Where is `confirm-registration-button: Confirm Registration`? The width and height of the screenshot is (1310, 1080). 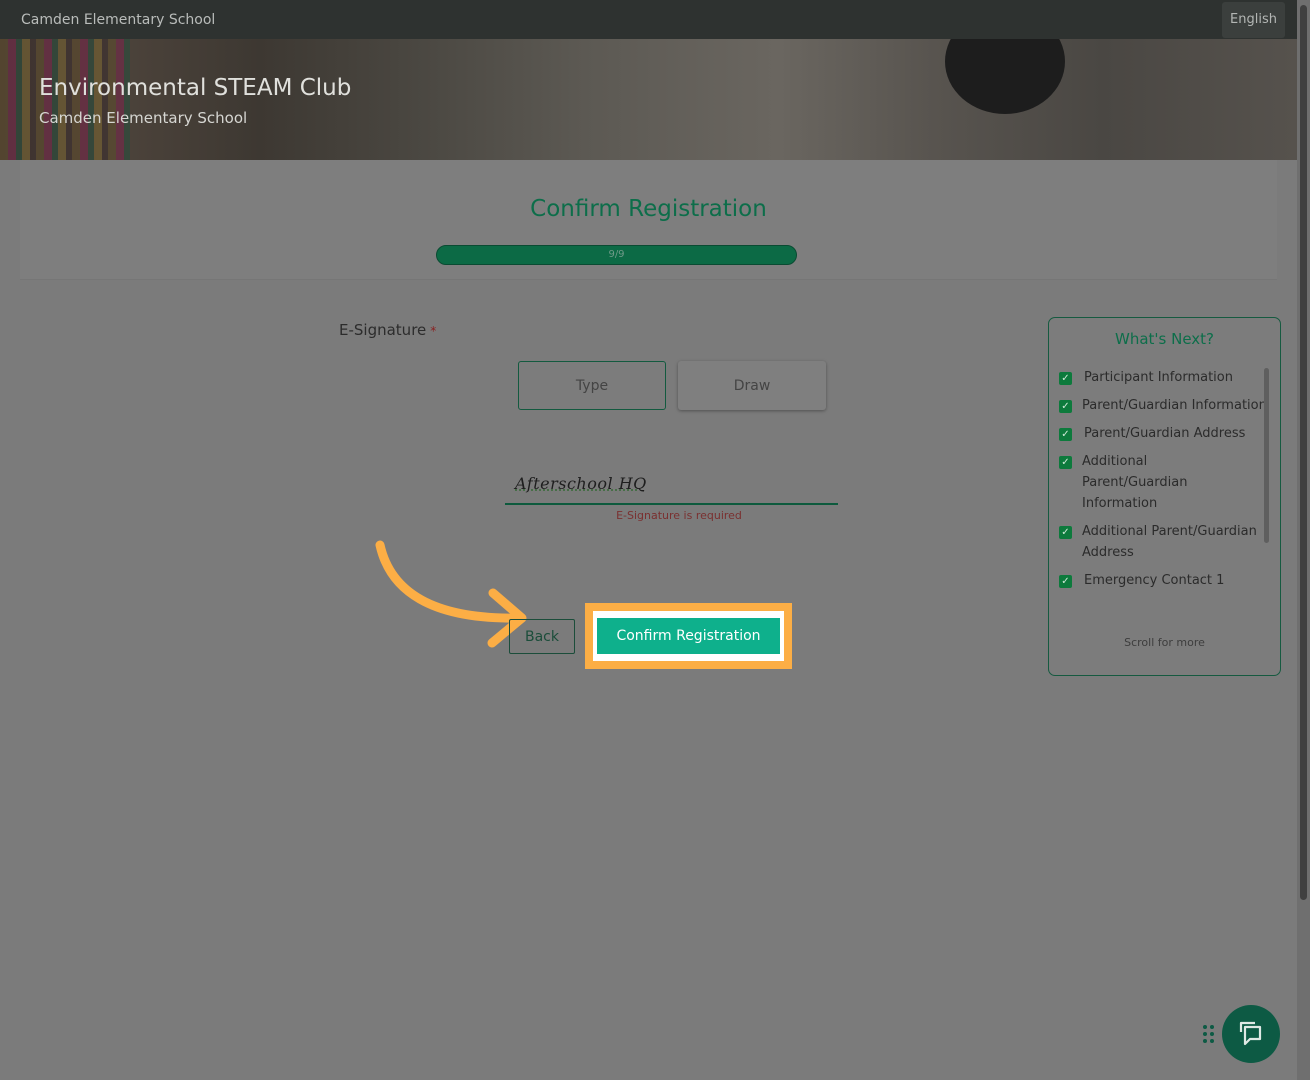 confirm-registration-button: Confirm Registration is located at coordinates (688, 636).